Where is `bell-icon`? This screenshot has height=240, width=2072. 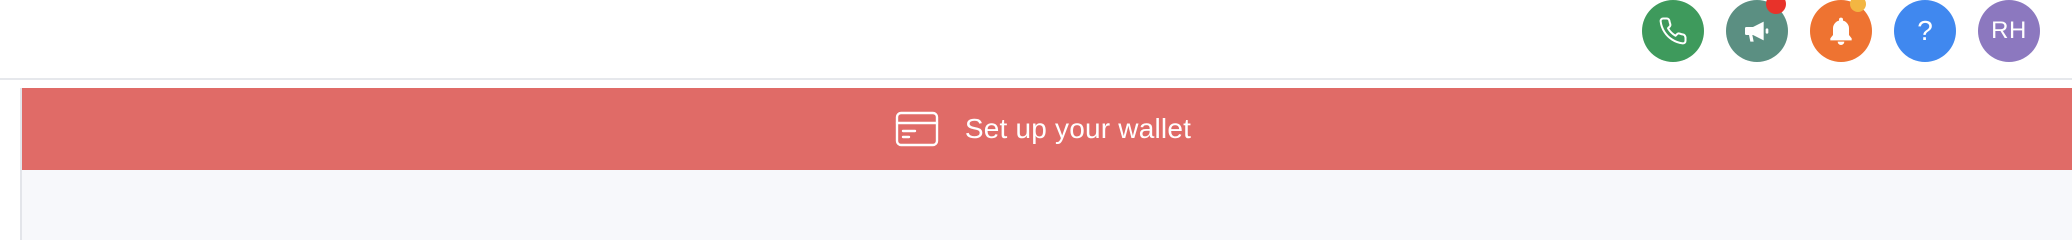 bell-icon is located at coordinates (1841, 31).